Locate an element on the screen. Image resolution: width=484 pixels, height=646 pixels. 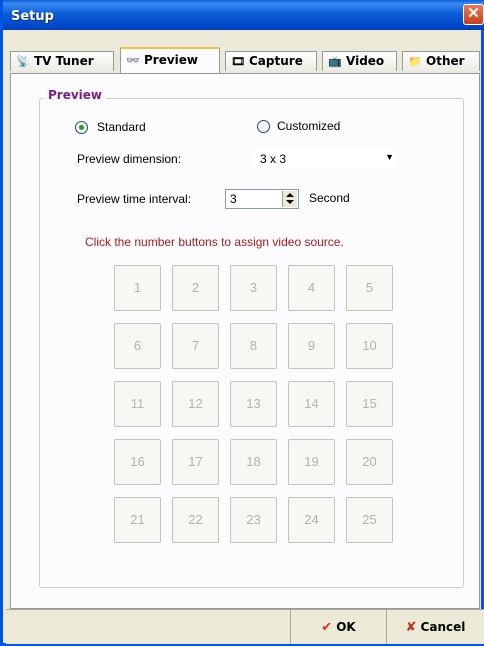
preview-group-label: Preview is located at coordinates (75, 95).